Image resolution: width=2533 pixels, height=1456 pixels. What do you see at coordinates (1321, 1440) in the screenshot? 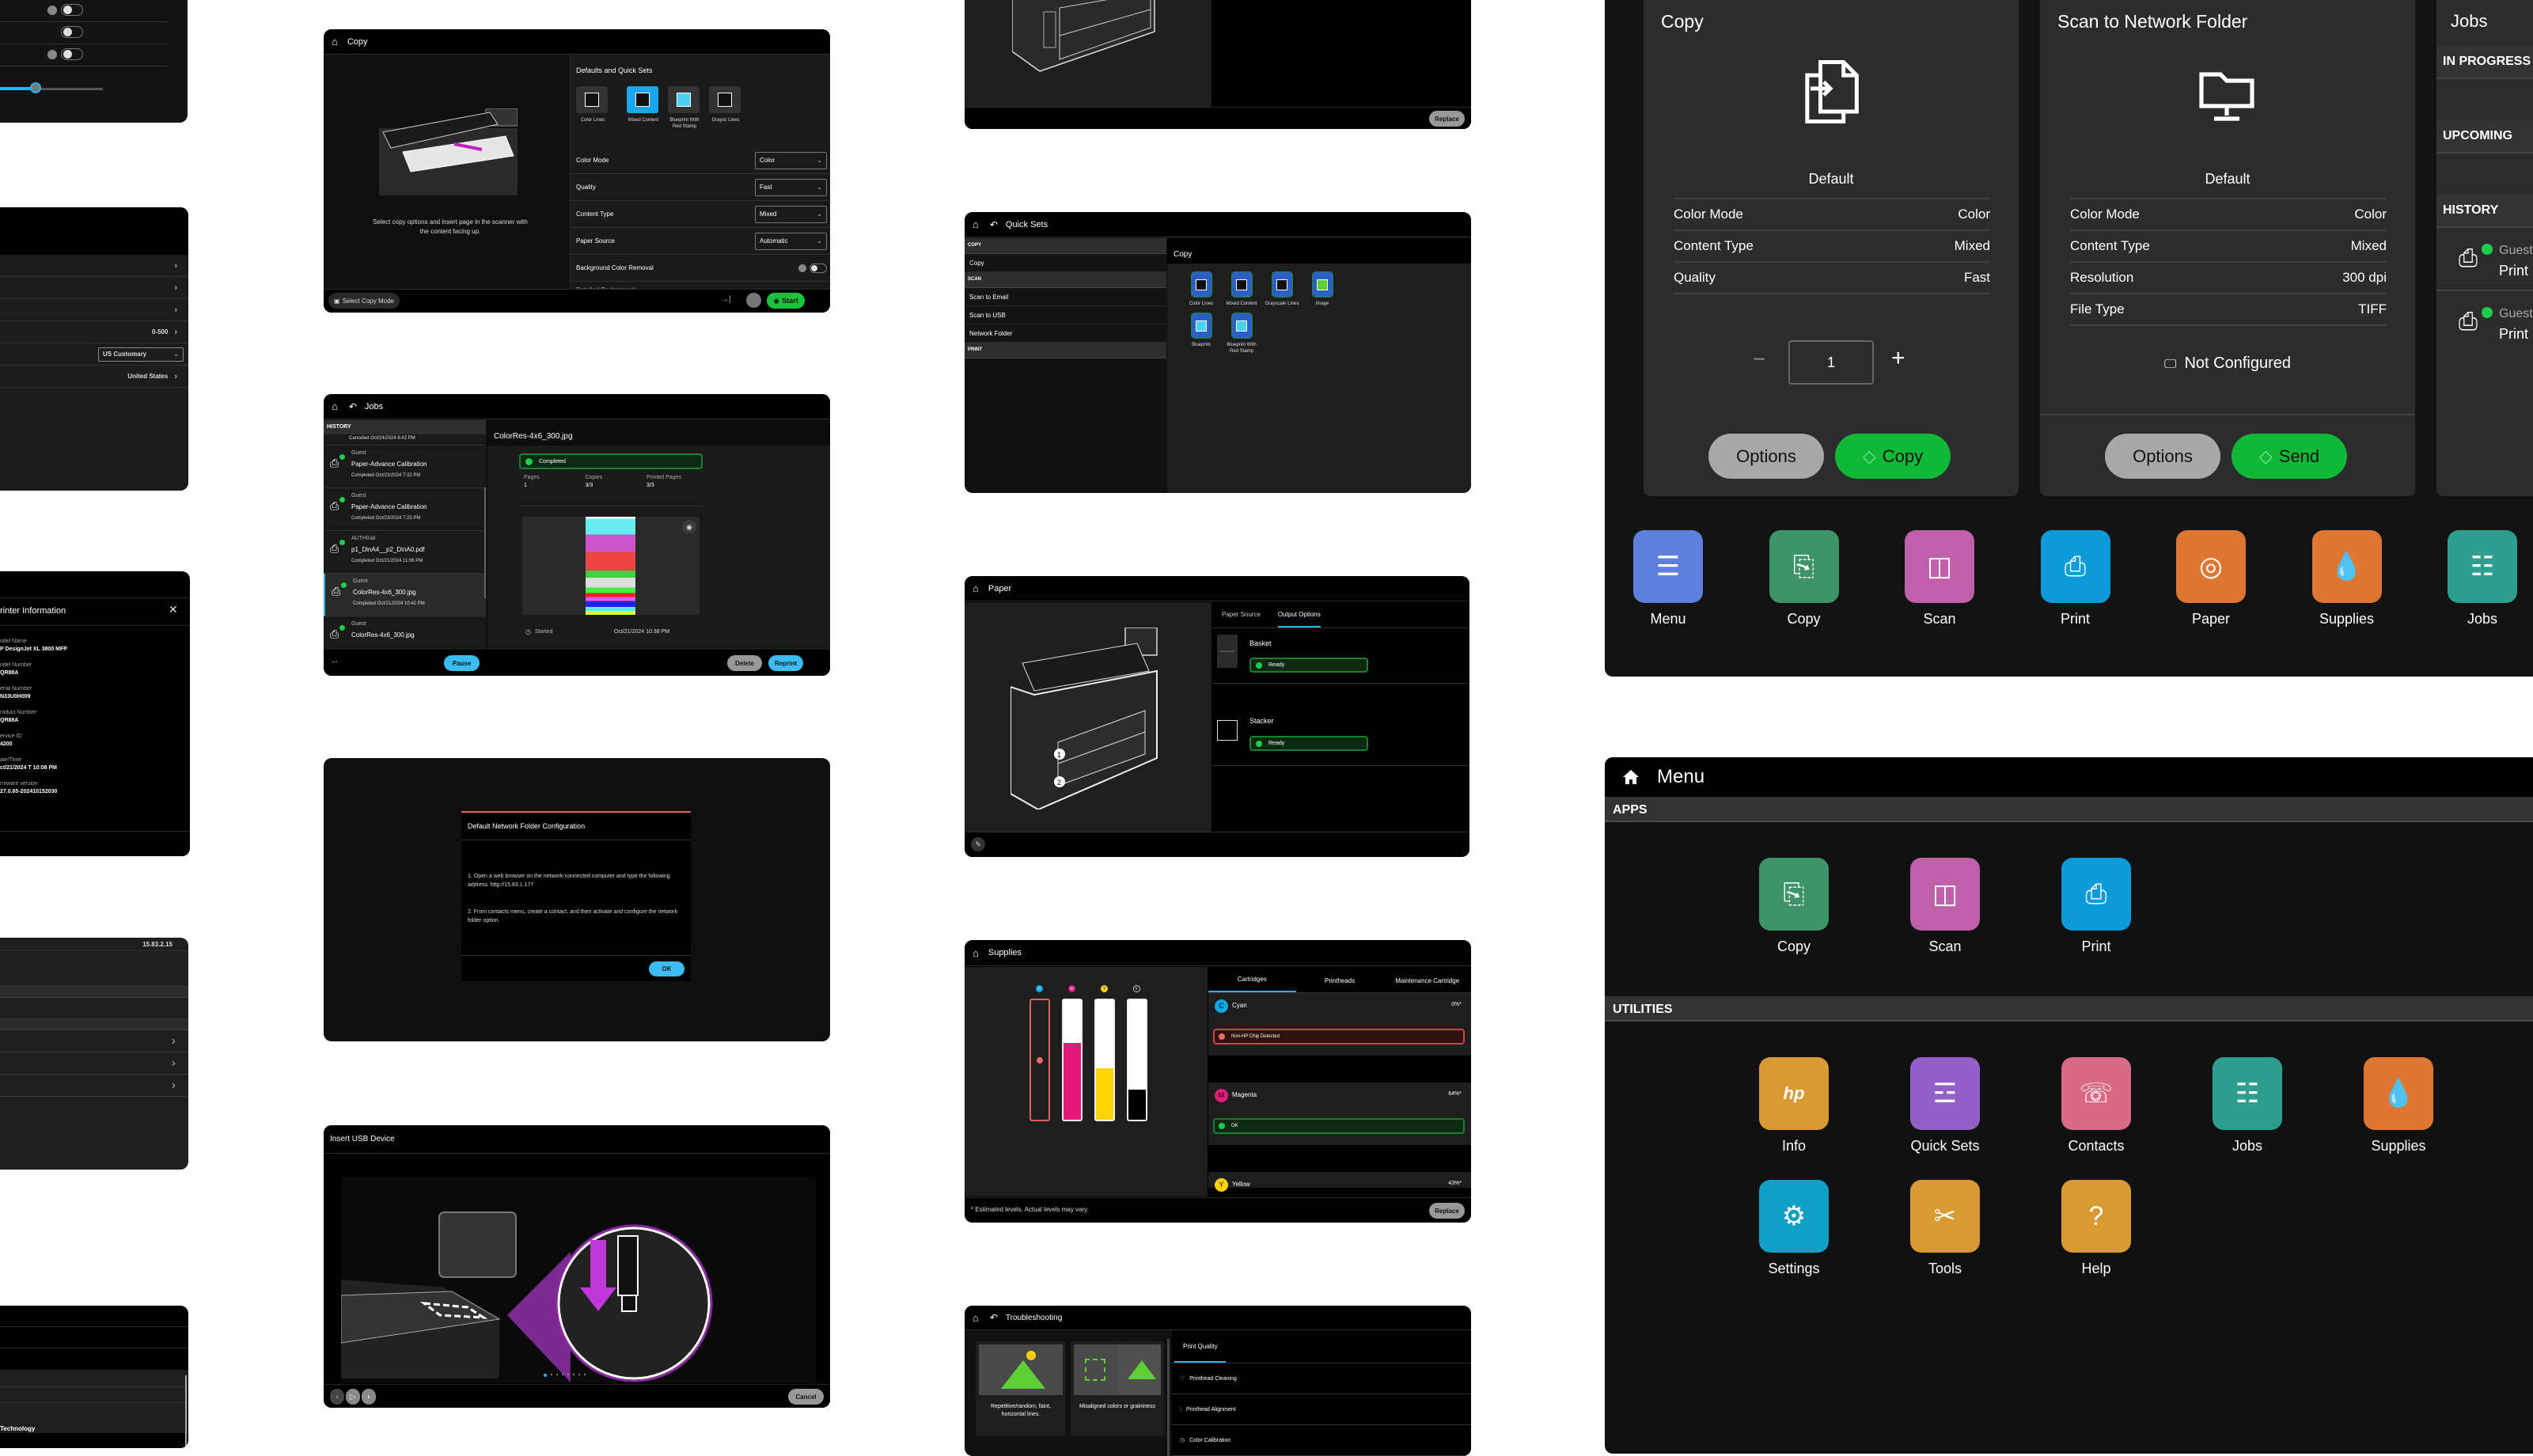
I see `troubleshooting-item: ◷ Color Calibration` at bounding box center [1321, 1440].